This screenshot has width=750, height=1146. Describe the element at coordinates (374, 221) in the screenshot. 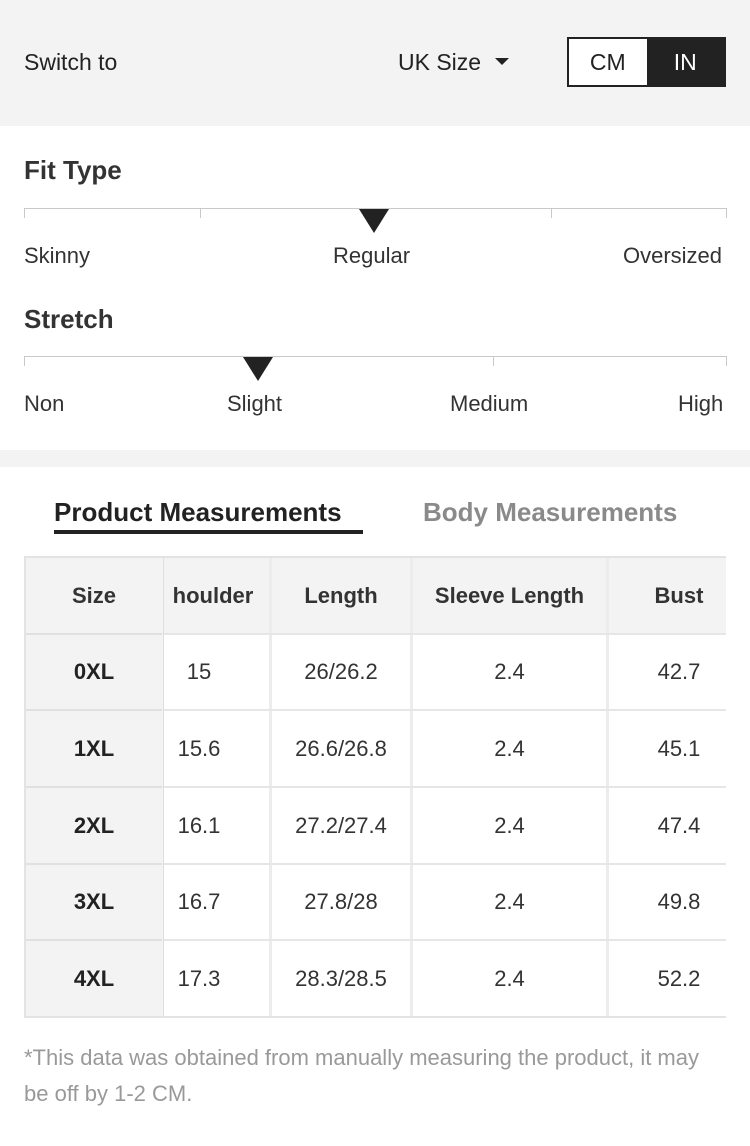

I see `fit-type-indicator-icon` at that location.